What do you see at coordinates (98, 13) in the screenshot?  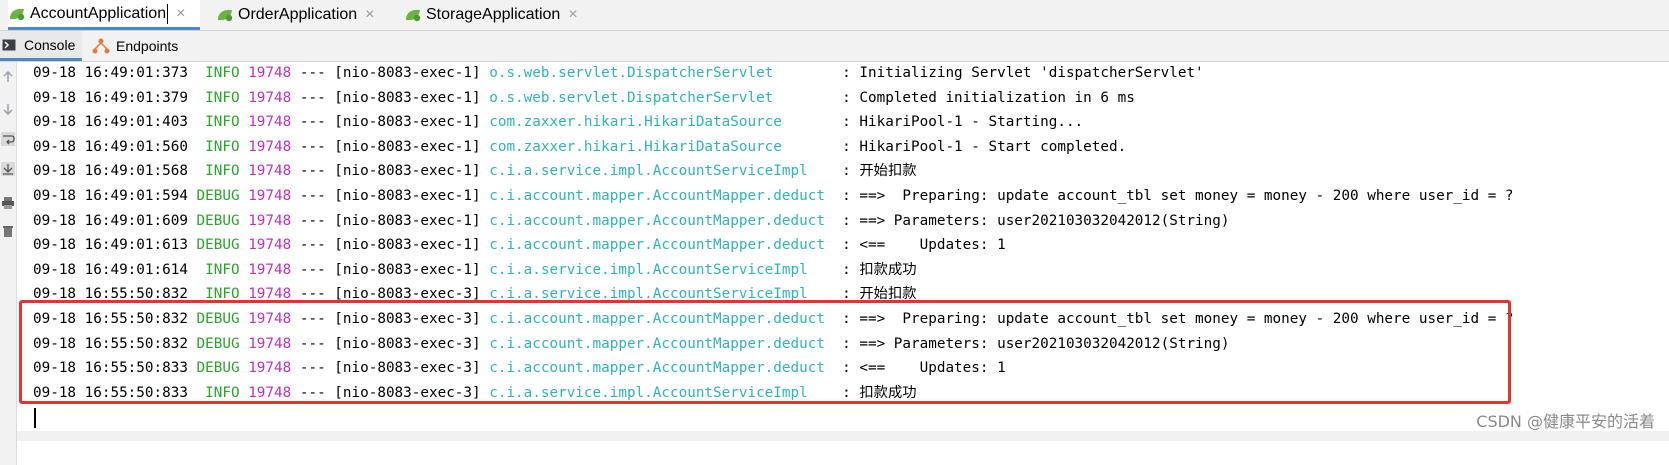 I see `run-tab-label: AccountApplication` at bounding box center [98, 13].